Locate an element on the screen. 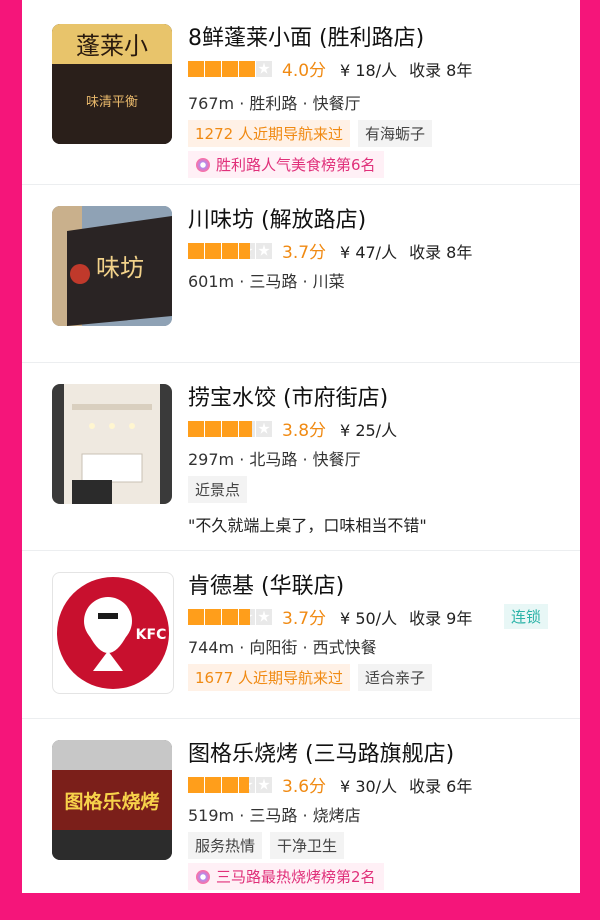 This screenshot has height=920, width=600. location-meta: 519m · 三马路 · 烧烤店 is located at coordinates (274, 815).